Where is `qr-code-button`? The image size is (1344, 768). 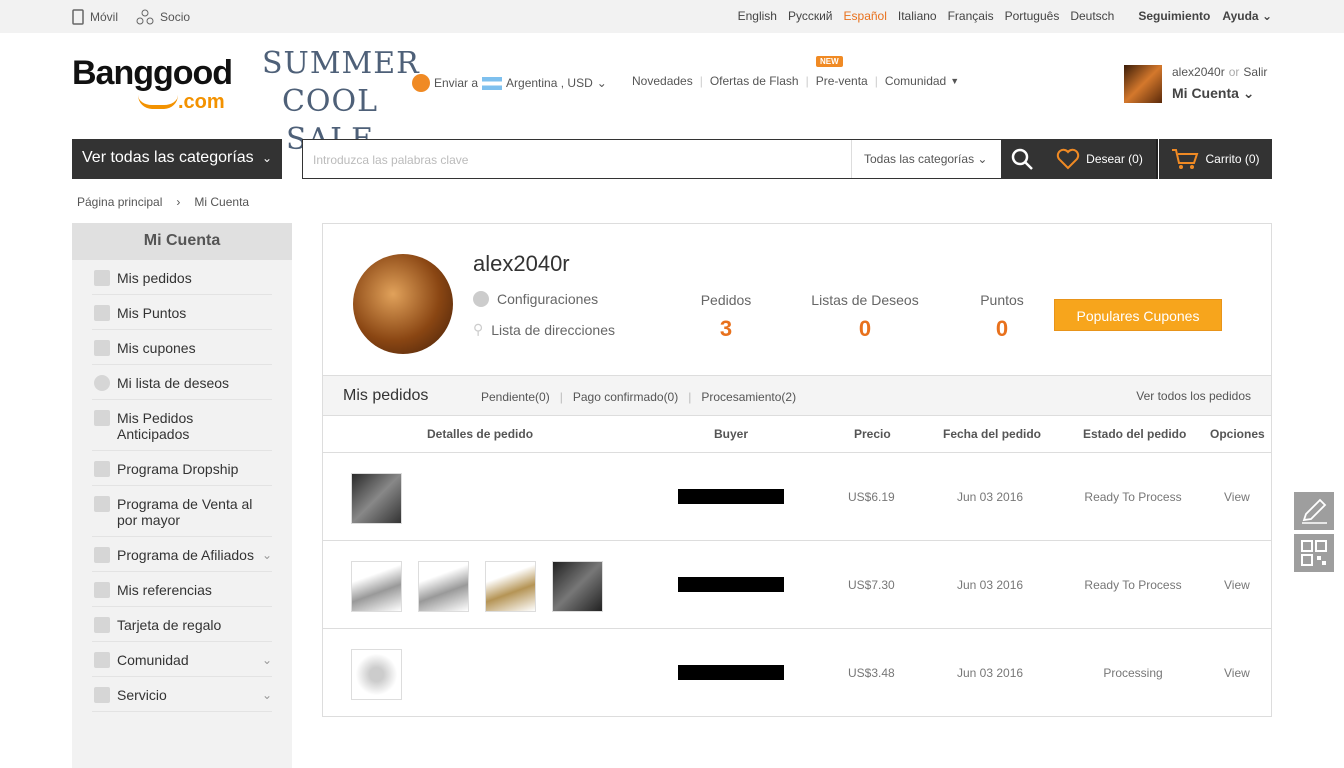
qr-code-button is located at coordinates (1314, 553).